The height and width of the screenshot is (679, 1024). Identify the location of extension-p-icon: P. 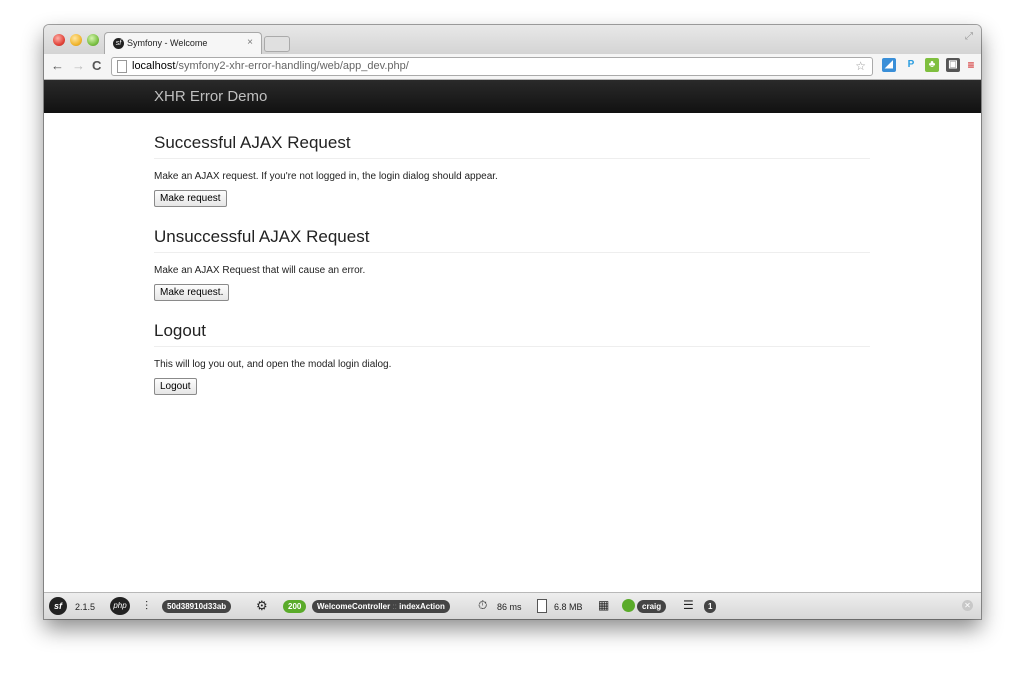
(911, 65).